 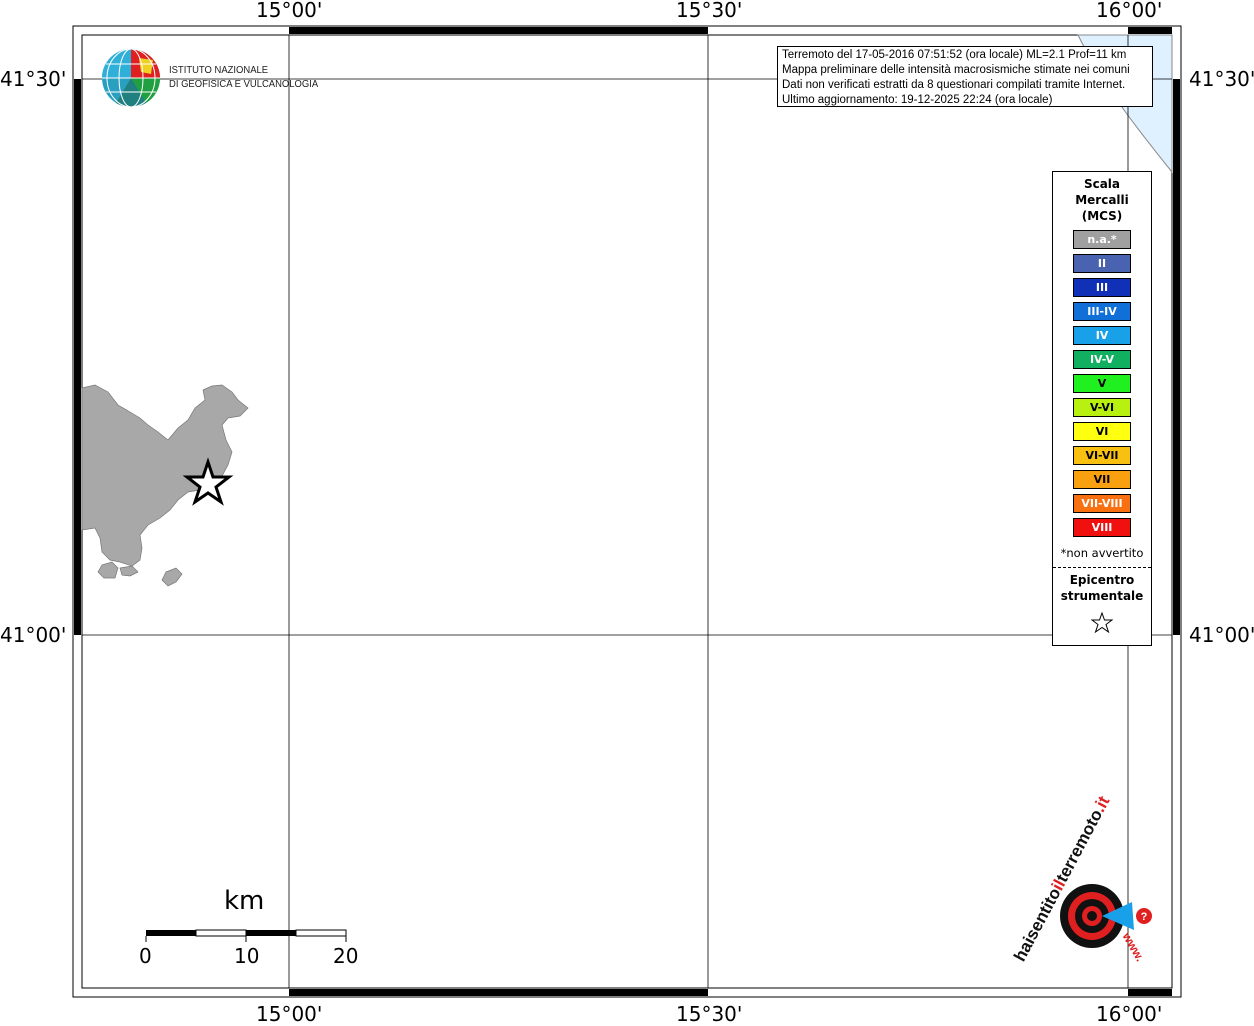 I want to click on haisentito-logo: ? haisentitoilterremoto.it www., so click(x=1085, y=886).